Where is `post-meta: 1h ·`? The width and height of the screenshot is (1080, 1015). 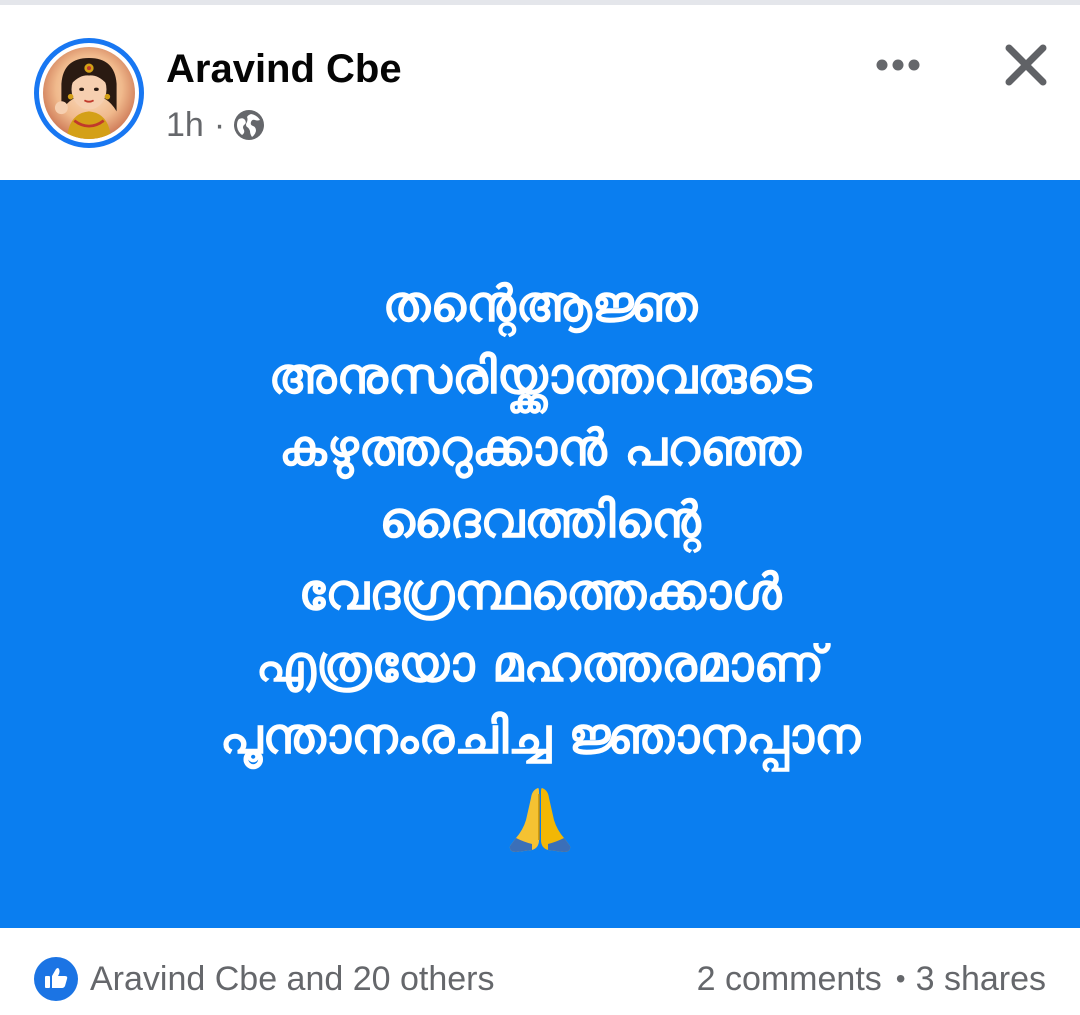 post-meta: 1h · is located at coordinates (215, 125).